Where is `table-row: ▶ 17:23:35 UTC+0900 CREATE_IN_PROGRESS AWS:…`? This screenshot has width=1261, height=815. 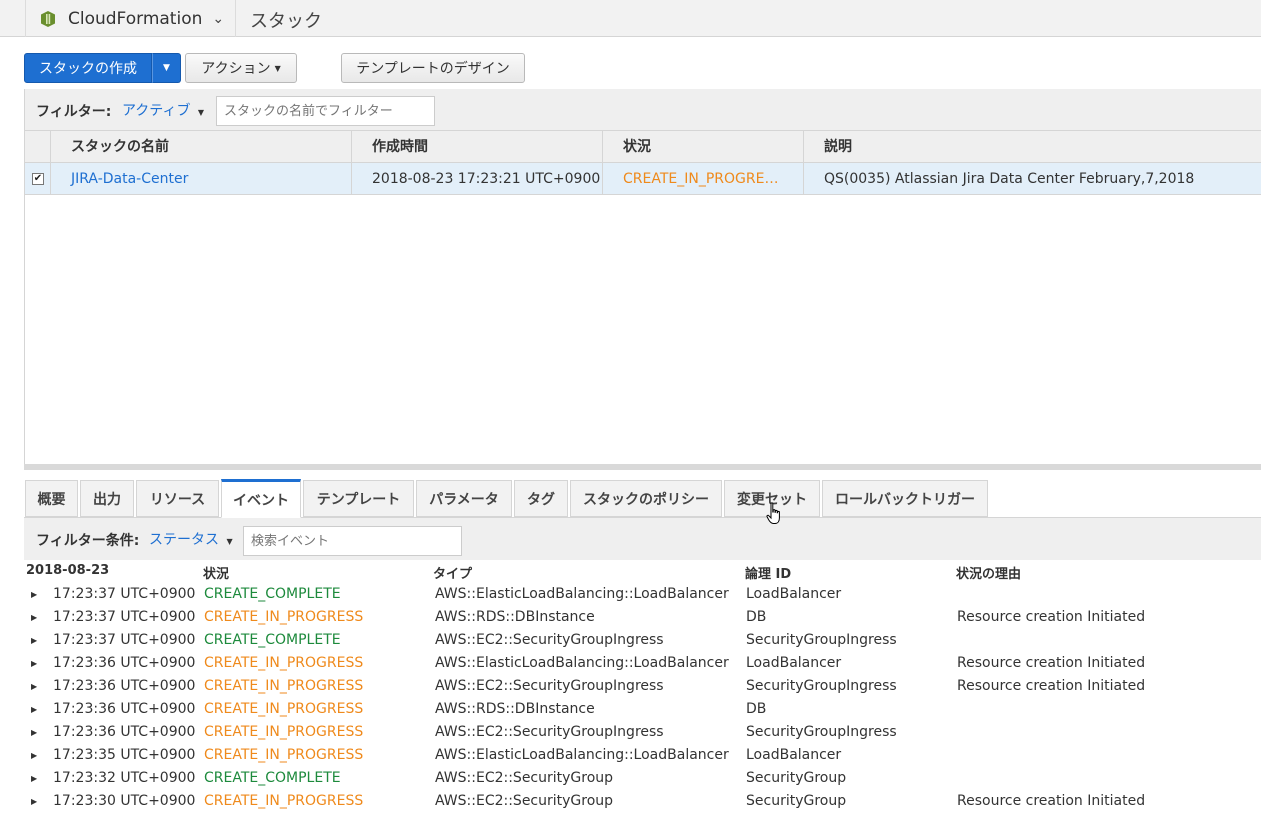
table-row: ▶ 17:23:35 UTC+0900 CREATE_IN_PROGRESS AWS:… is located at coordinates (630, 756).